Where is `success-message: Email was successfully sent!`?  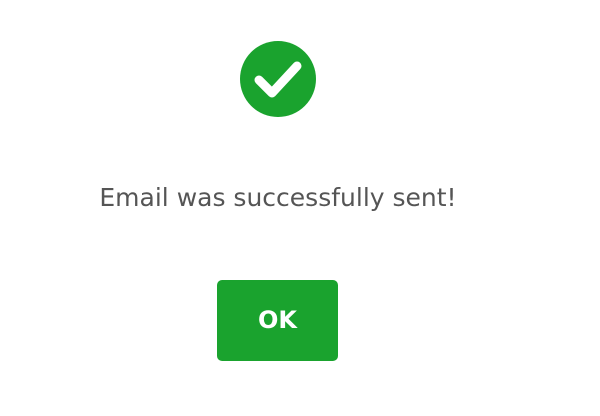 success-message: Email was successfully sent! is located at coordinates (278, 197).